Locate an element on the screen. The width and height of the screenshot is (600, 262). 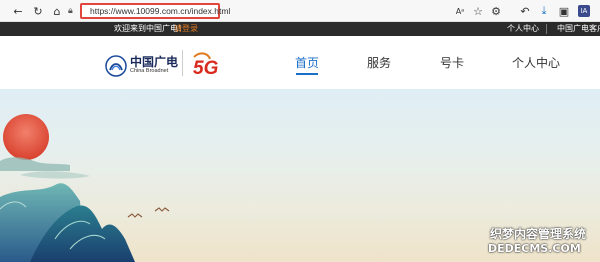
5g-logo: 5G is located at coordinates (206, 64).